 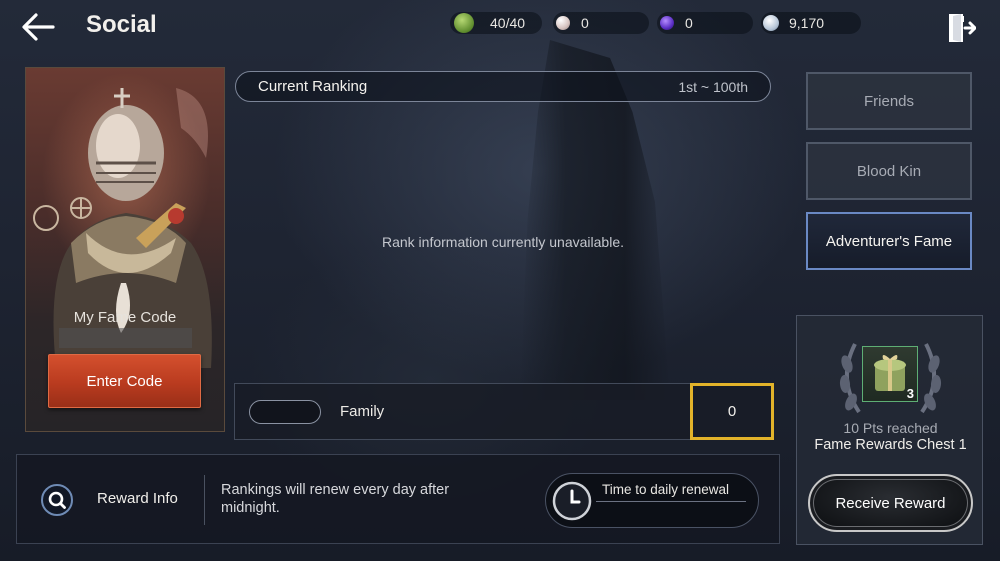 What do you see at coordinates (889, 241) in the screenshot?
I see `tab-adventurers-fame: Adventurer's Fame` at bounding box center [889, 241].